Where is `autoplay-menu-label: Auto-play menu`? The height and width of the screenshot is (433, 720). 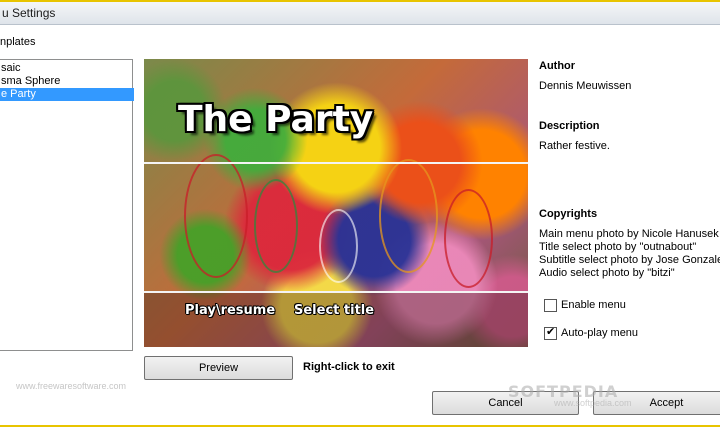
autoplay-menu-label: Auto-play menu is located at coordinates (600, 333).